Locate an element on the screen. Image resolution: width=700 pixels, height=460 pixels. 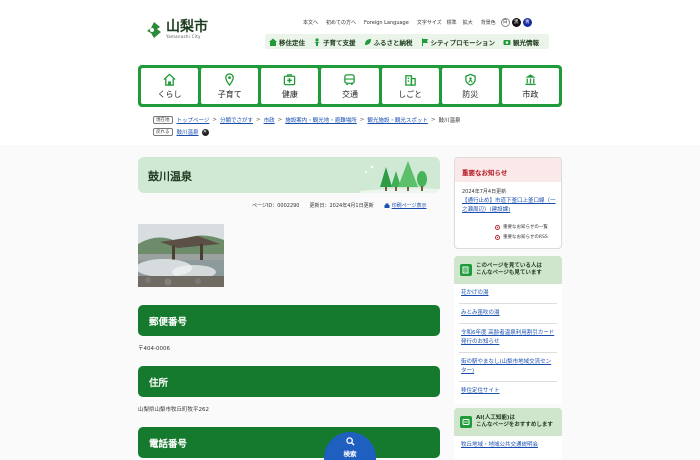
main-category-nav: くらし 子育て 健康 交通 しごと 防災 市政 is located at coordinates (350, 86).